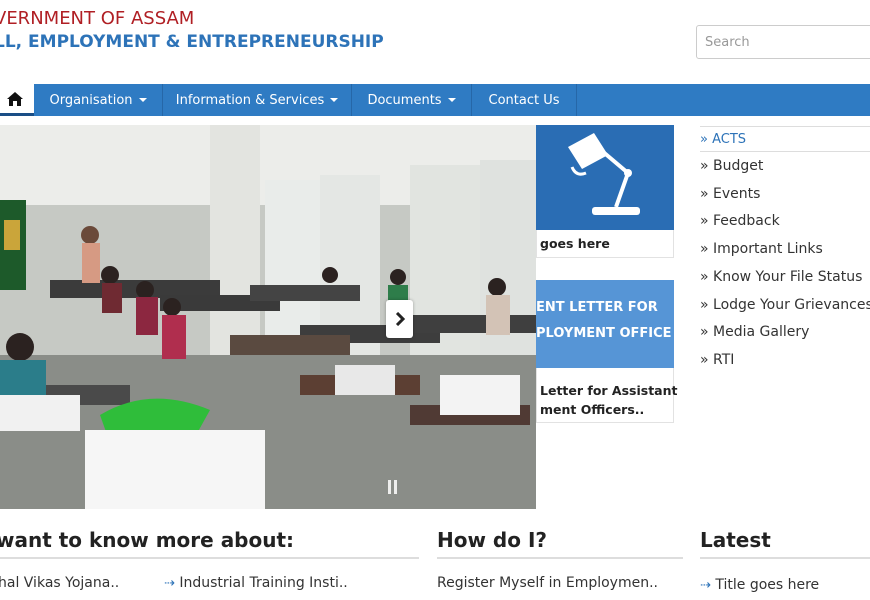 This screenshot has width=870, height=600. What do you see at coordinates (604, 174) in the screenshot?
I see `desk-lamp-icon` at bounding box center [604, 174].